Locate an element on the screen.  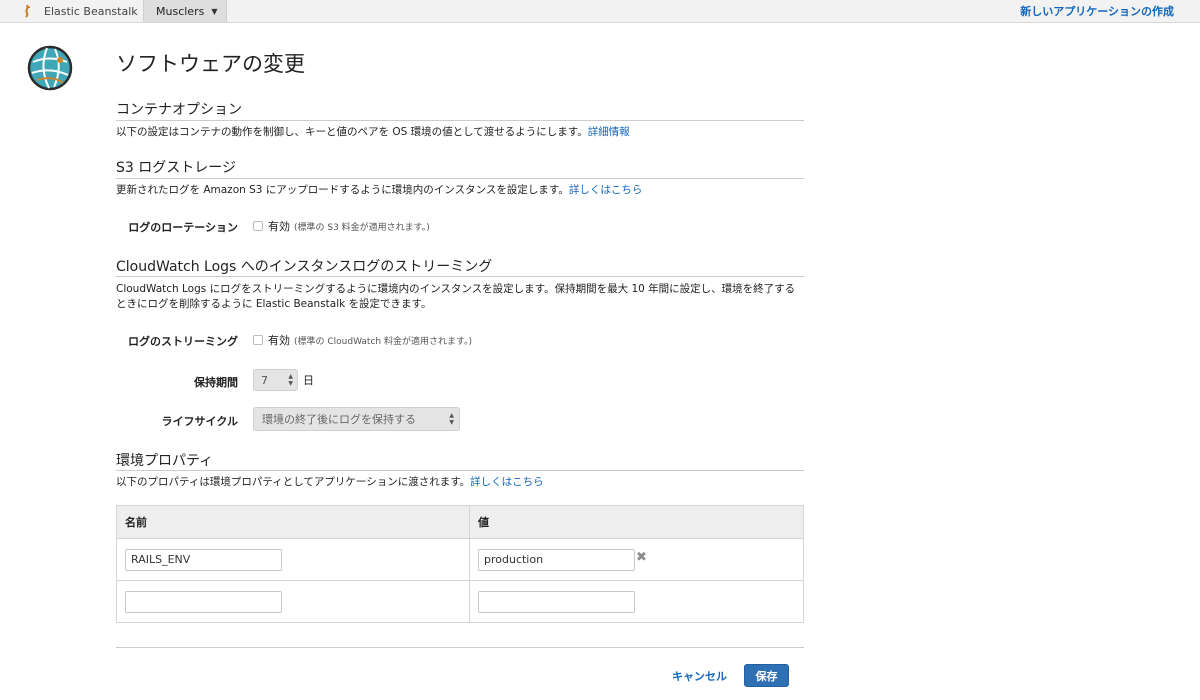
container-options-heading: コンテナオプション is located at coordinates (179, 110).